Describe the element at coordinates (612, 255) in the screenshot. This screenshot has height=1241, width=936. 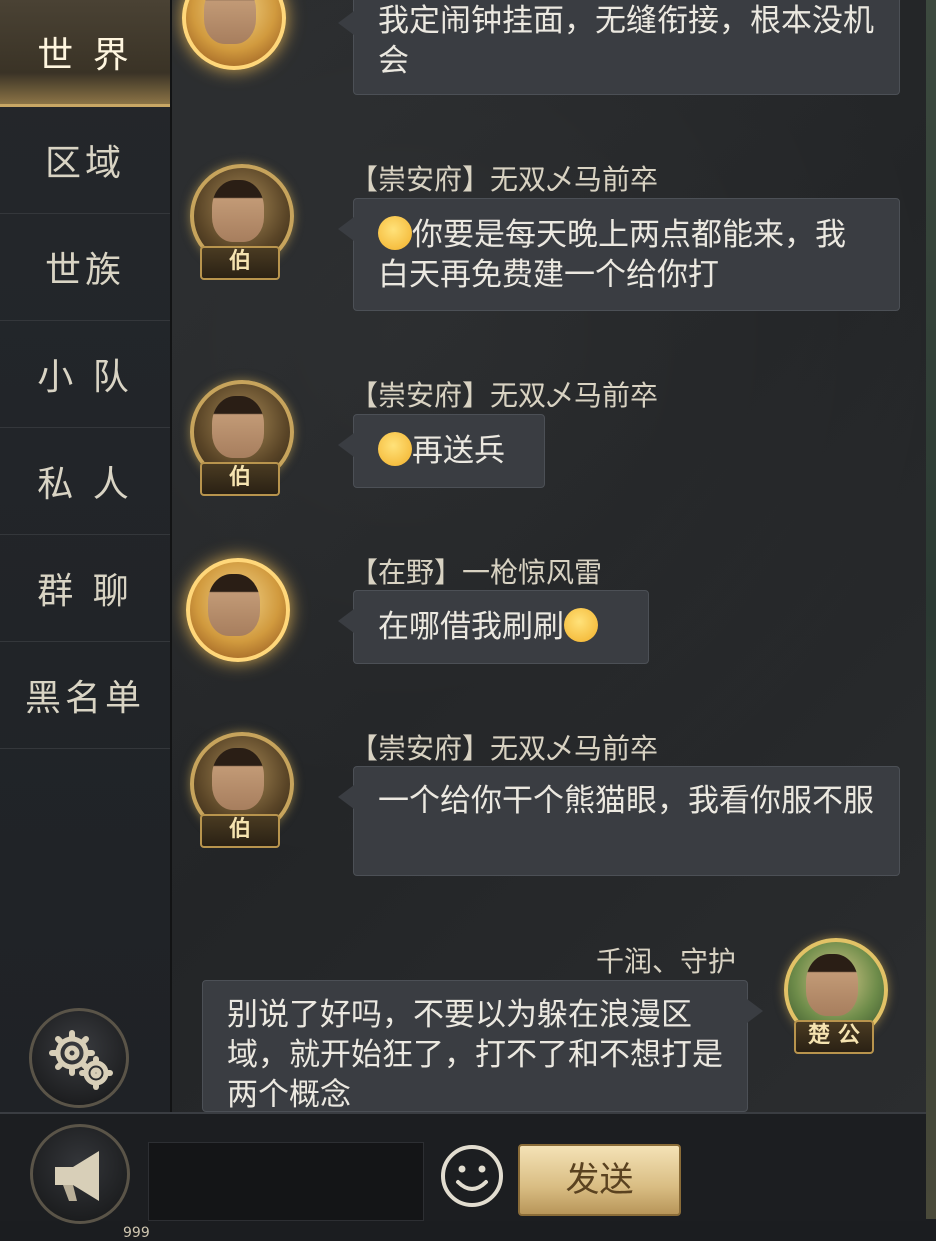
I see `message-text: 你要是每天晚上两点都能来，我白天再免费建一个给你打` at that location.